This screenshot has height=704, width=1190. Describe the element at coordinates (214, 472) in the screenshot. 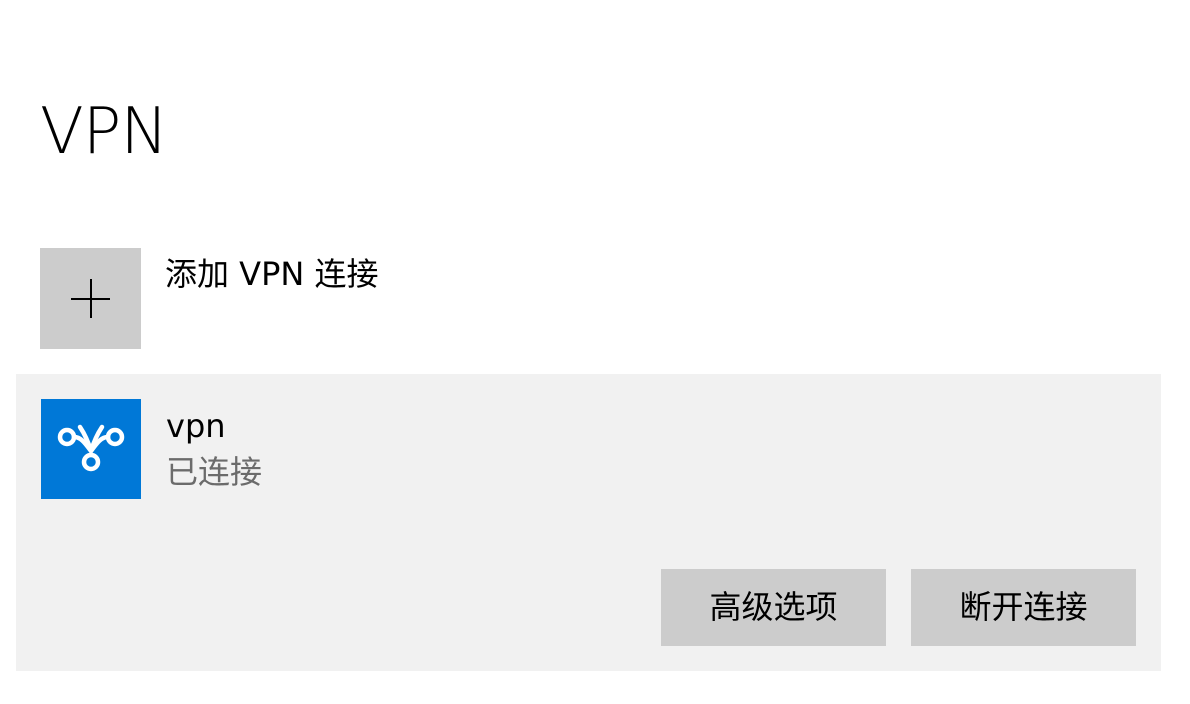

I see `vpn-status: 已连接` at that location.